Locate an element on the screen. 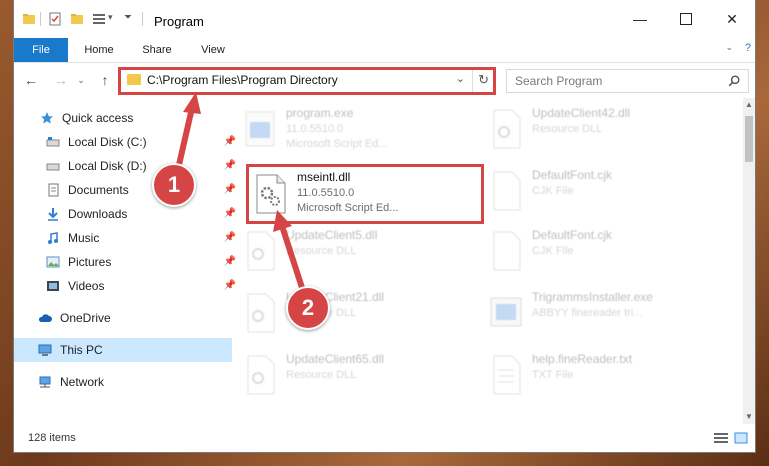  step-callout-1: 1 is located at coordinates (174, 185).